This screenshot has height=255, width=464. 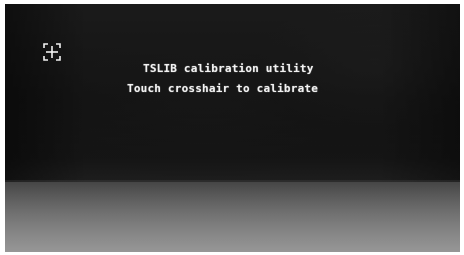 What do you see at coordinates (223, 88) in the screenshot?
I see `calibration-instruction: Touch crosshair to calibrate` at bounding box center [223, 88].